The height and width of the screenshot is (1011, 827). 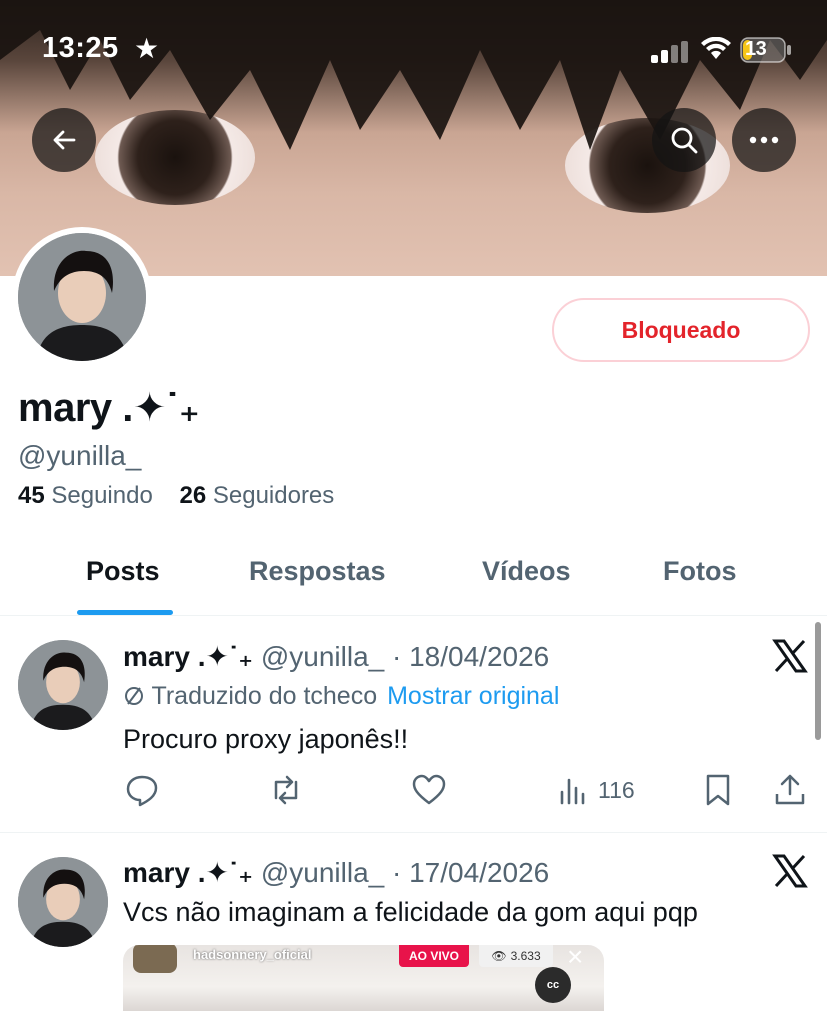 I want to click on views-count: 116, so click(x=616, y=790).